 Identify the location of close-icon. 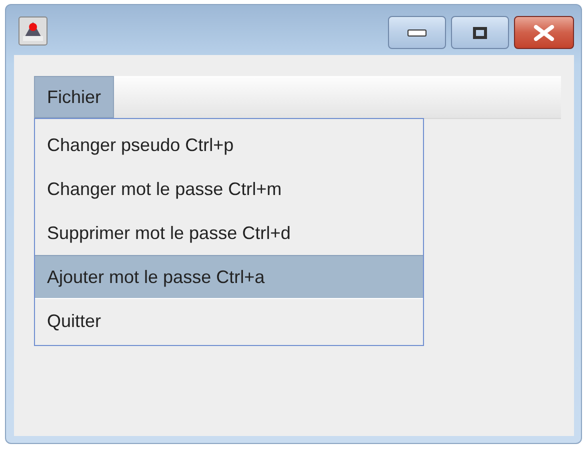
(544, 32).